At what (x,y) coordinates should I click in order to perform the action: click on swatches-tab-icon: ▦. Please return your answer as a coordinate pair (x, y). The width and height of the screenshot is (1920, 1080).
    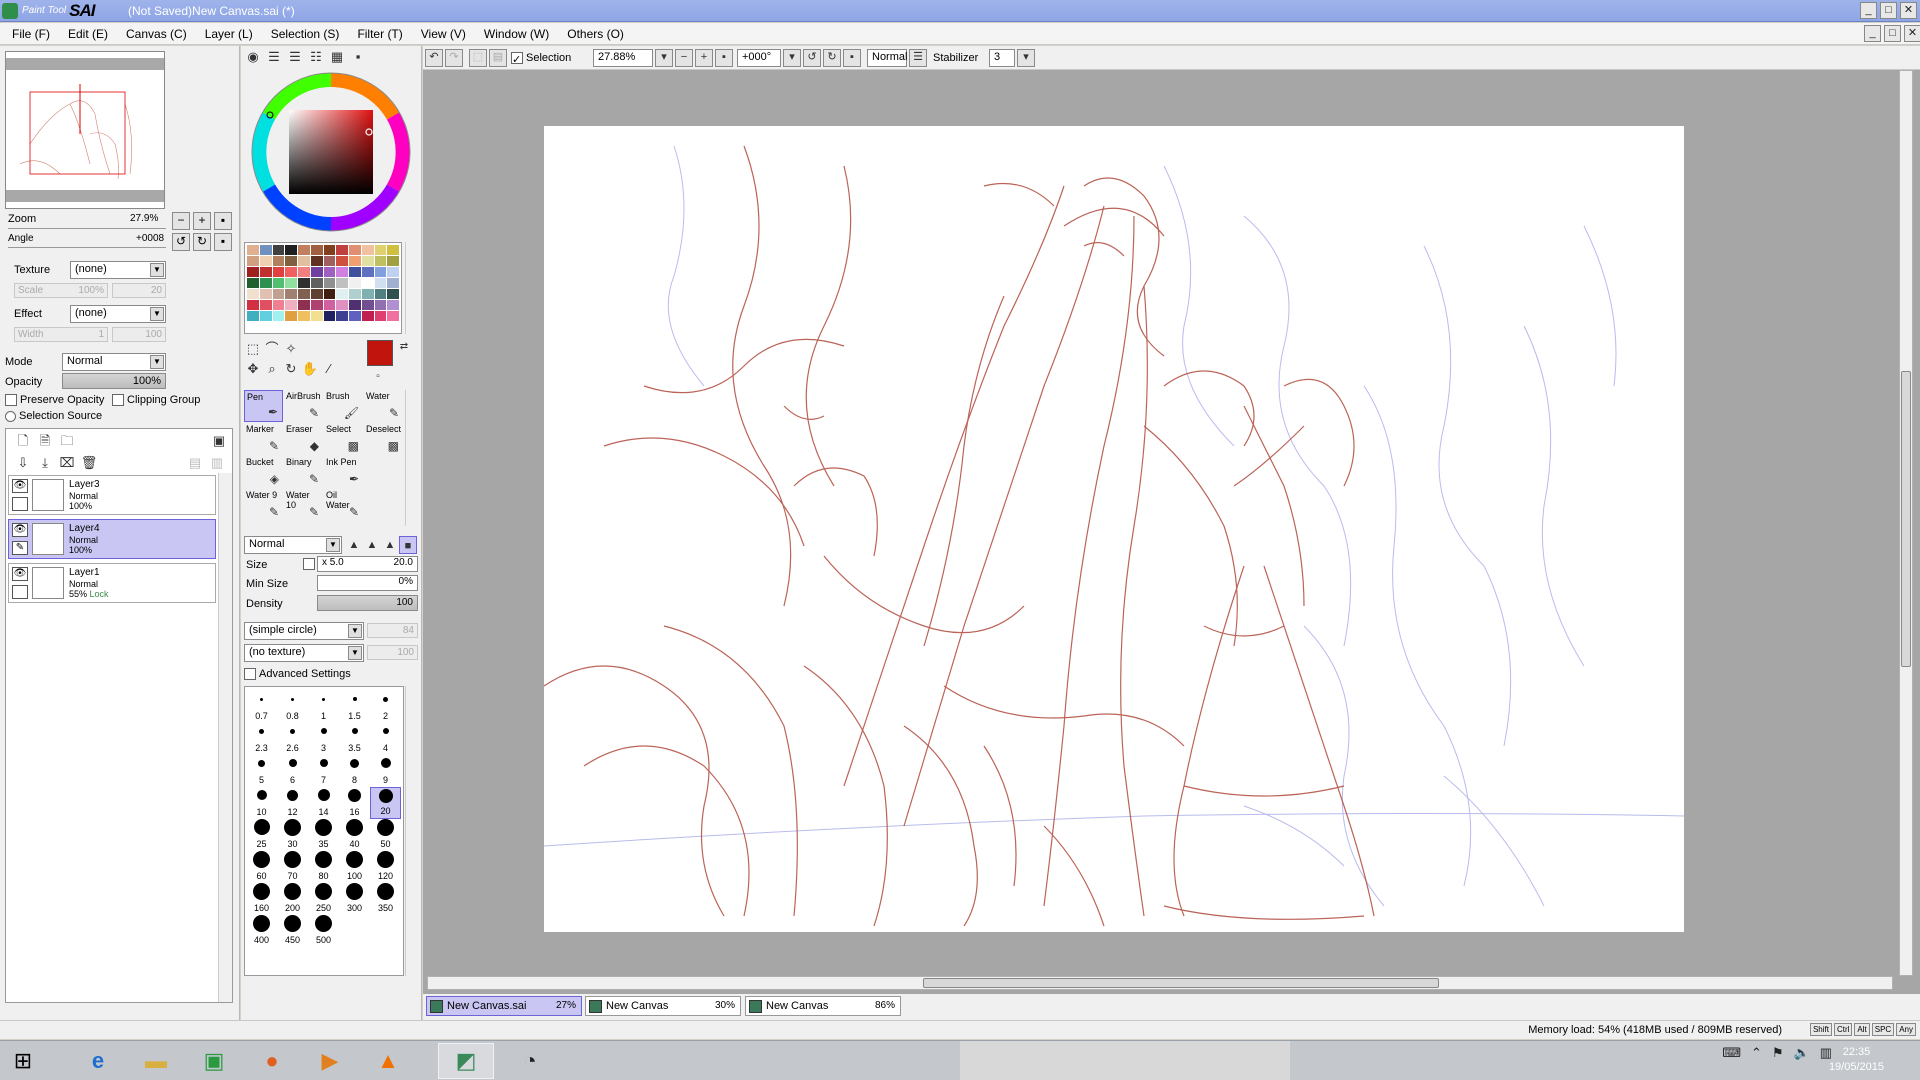
    Looking at the image, I should click on (337, 57).